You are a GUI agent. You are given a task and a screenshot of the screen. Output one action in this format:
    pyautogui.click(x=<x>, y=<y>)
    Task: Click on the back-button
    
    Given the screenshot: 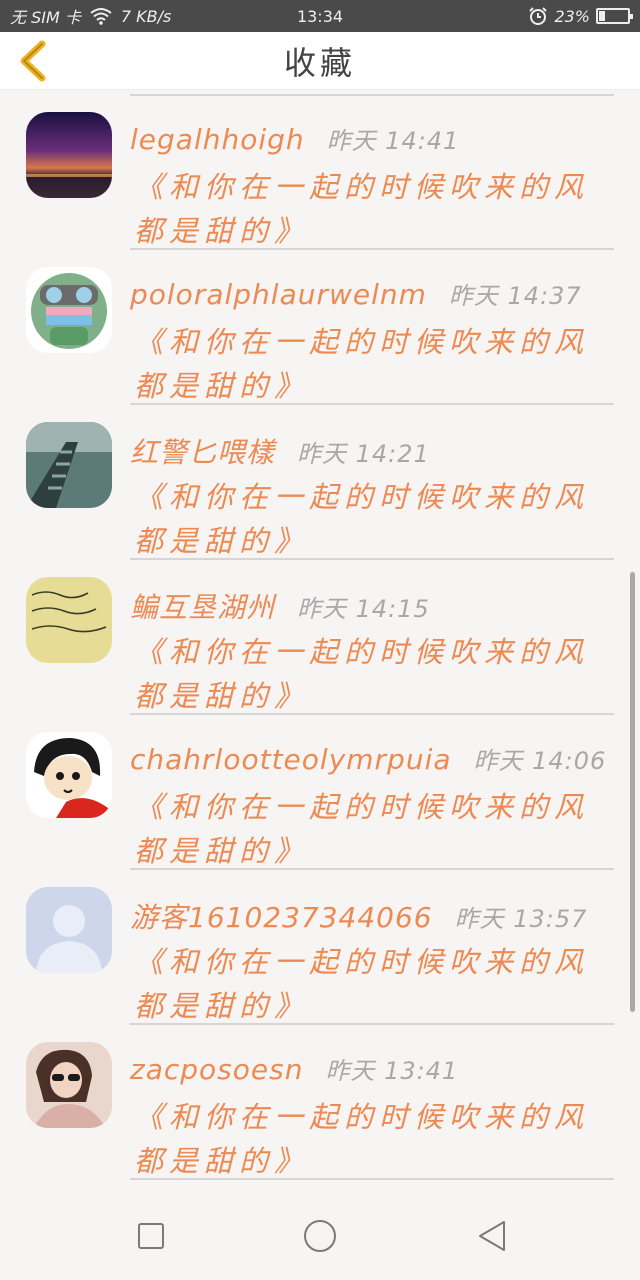 What is the action you would take?
    pyautogui.click(x=34, y=61)
    